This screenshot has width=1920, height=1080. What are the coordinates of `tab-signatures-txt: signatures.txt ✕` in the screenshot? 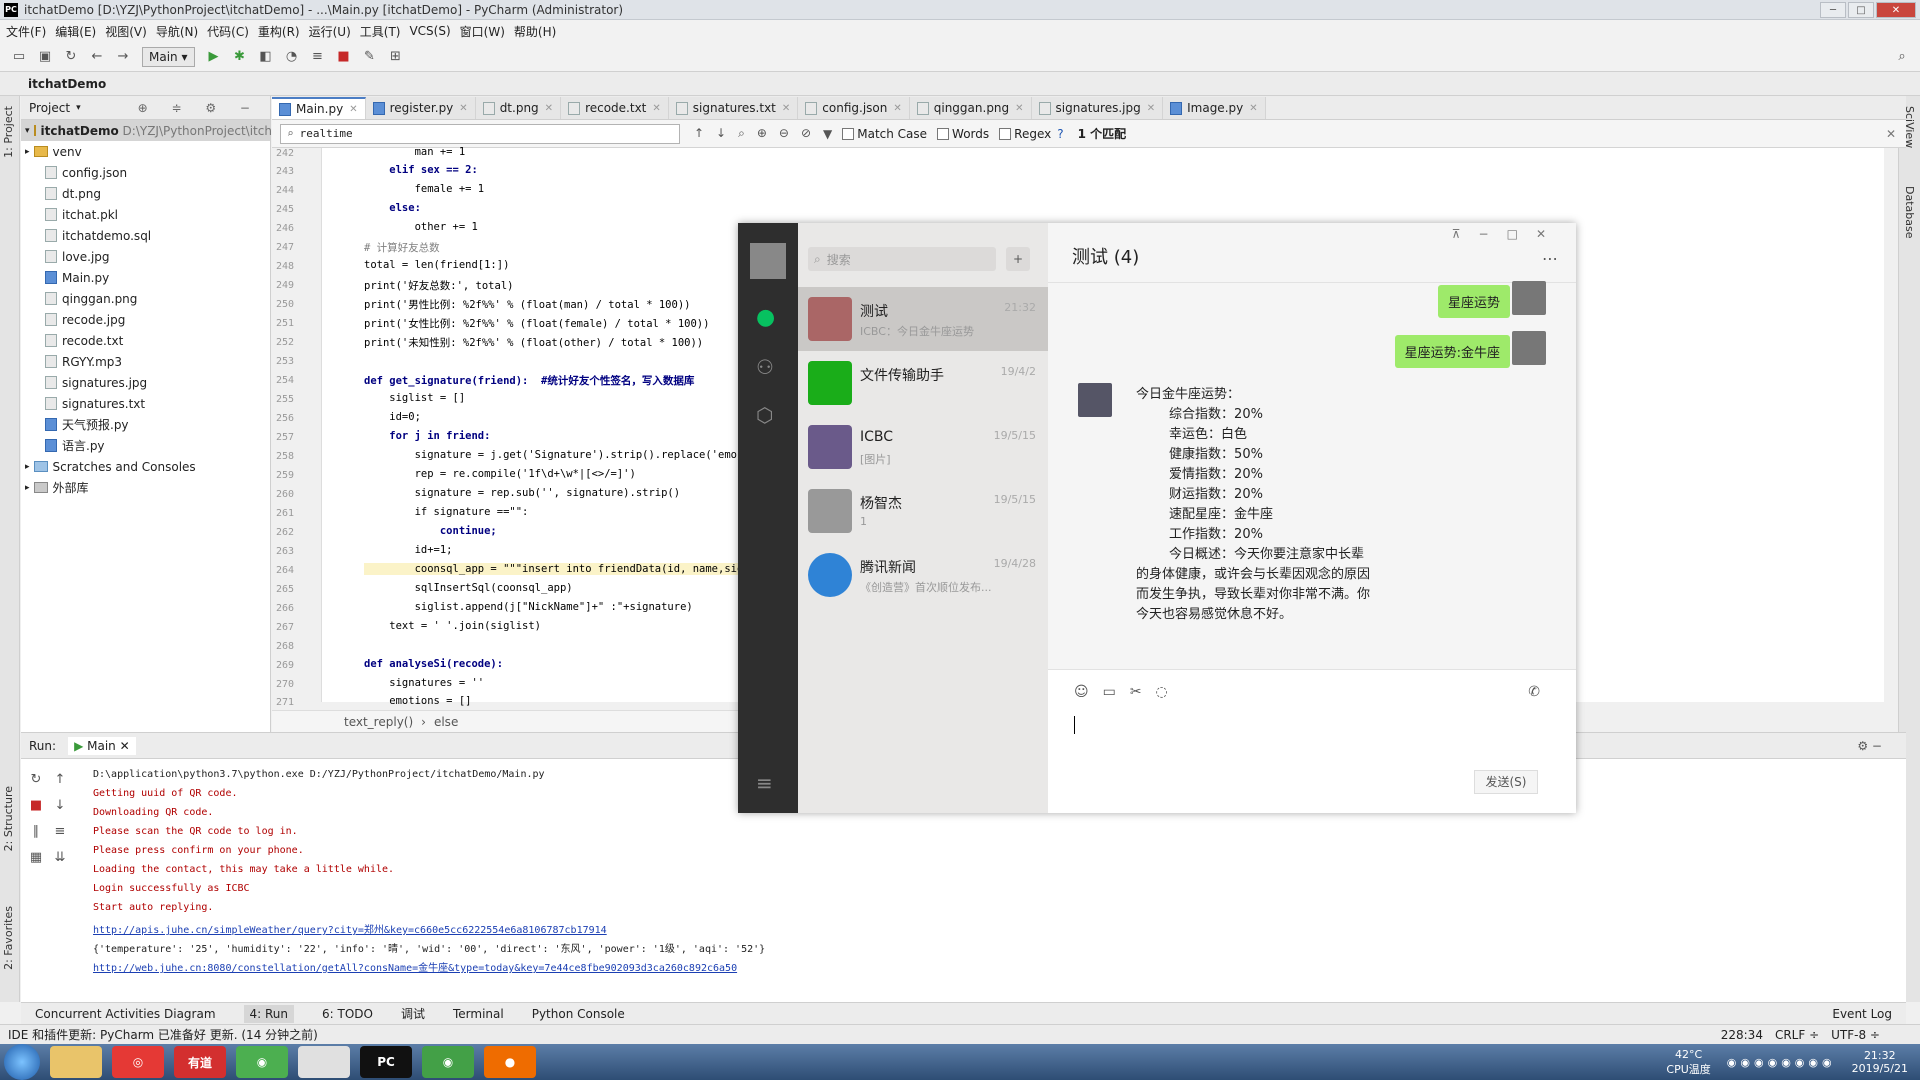 It's located at (733, 108).